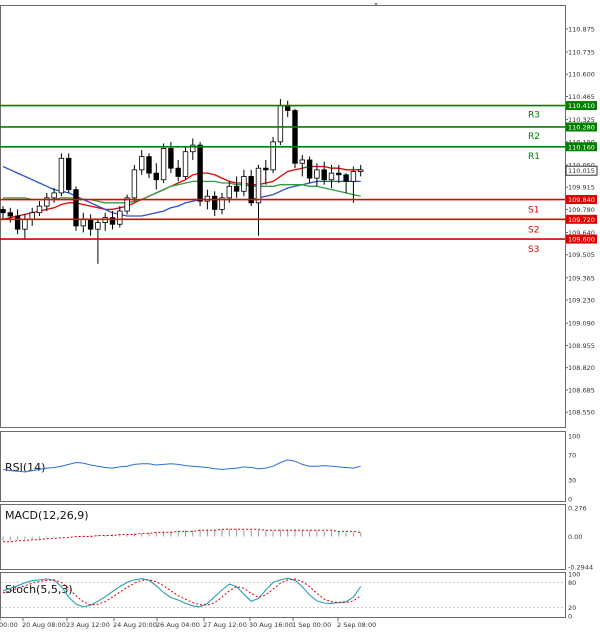  I want to click on level-name-r3: R3, so click(534, 116).